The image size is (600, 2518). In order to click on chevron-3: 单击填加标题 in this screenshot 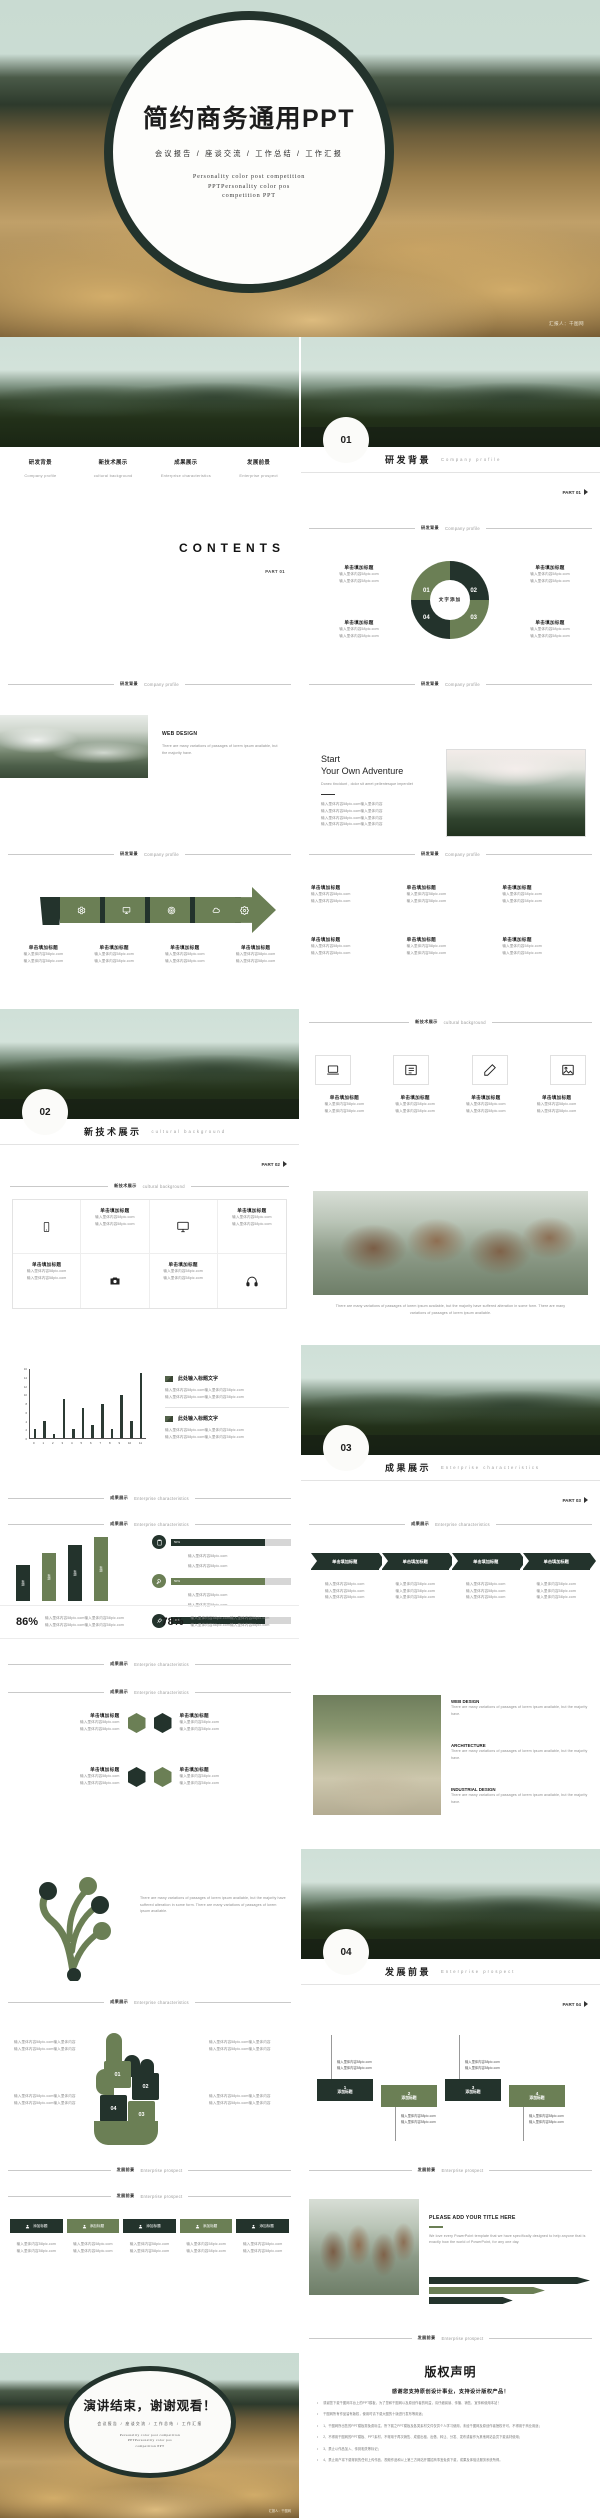, I will do `click(488, 1561)`.